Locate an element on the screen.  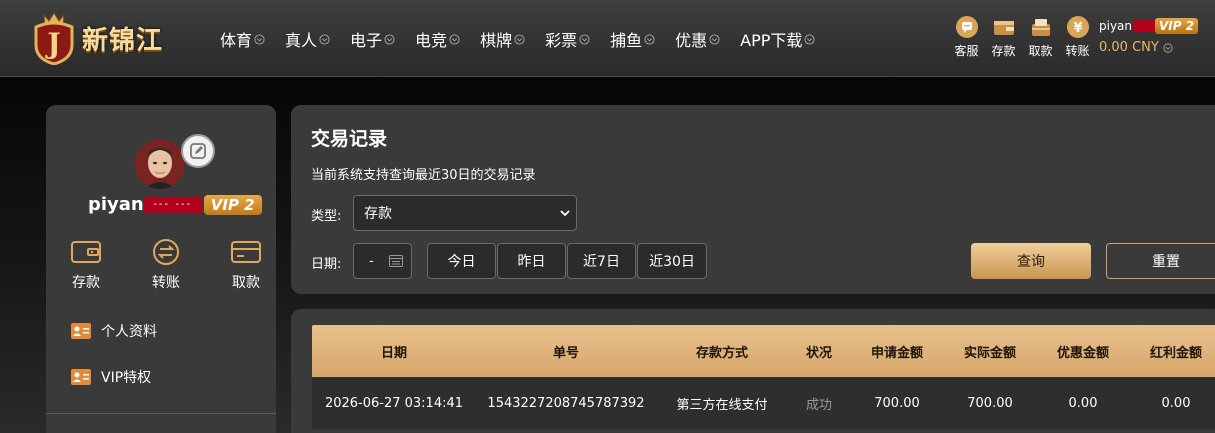
nav-item-esports: 电竞 is located at coordinates (437, 39).